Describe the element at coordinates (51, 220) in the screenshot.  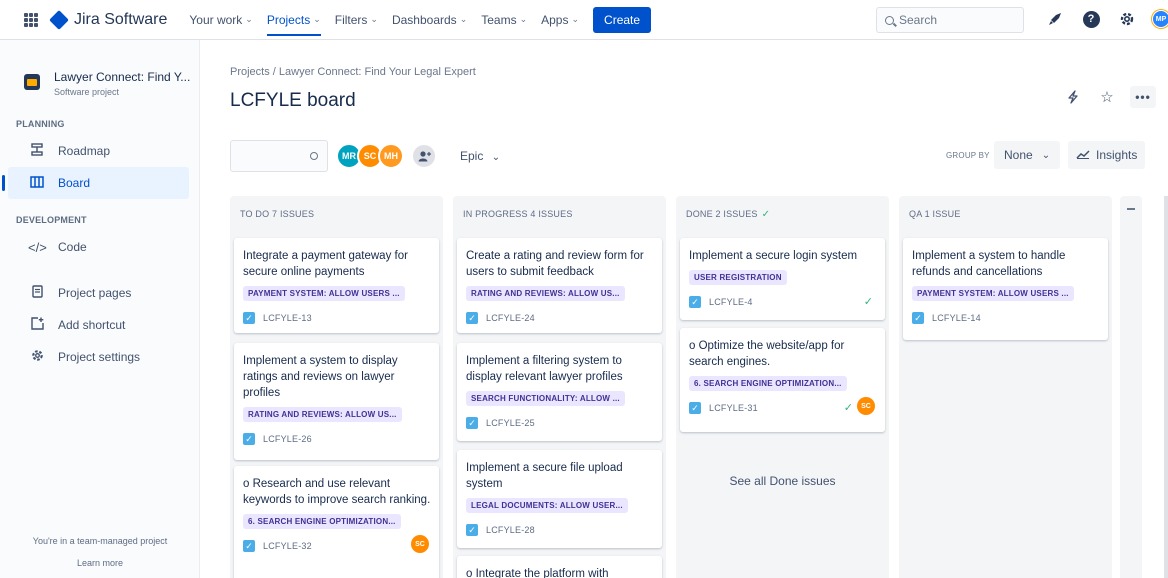
I see `development-heading: DEVELOPMENT` at that location.